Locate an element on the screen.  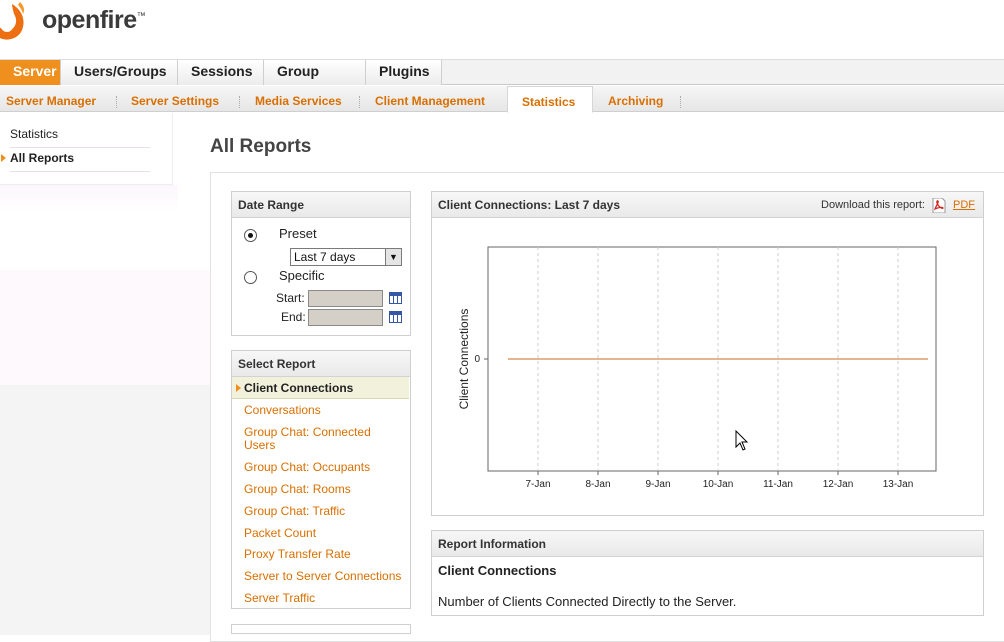
mouse-cursor-icon is located at coordinates (742, 440).